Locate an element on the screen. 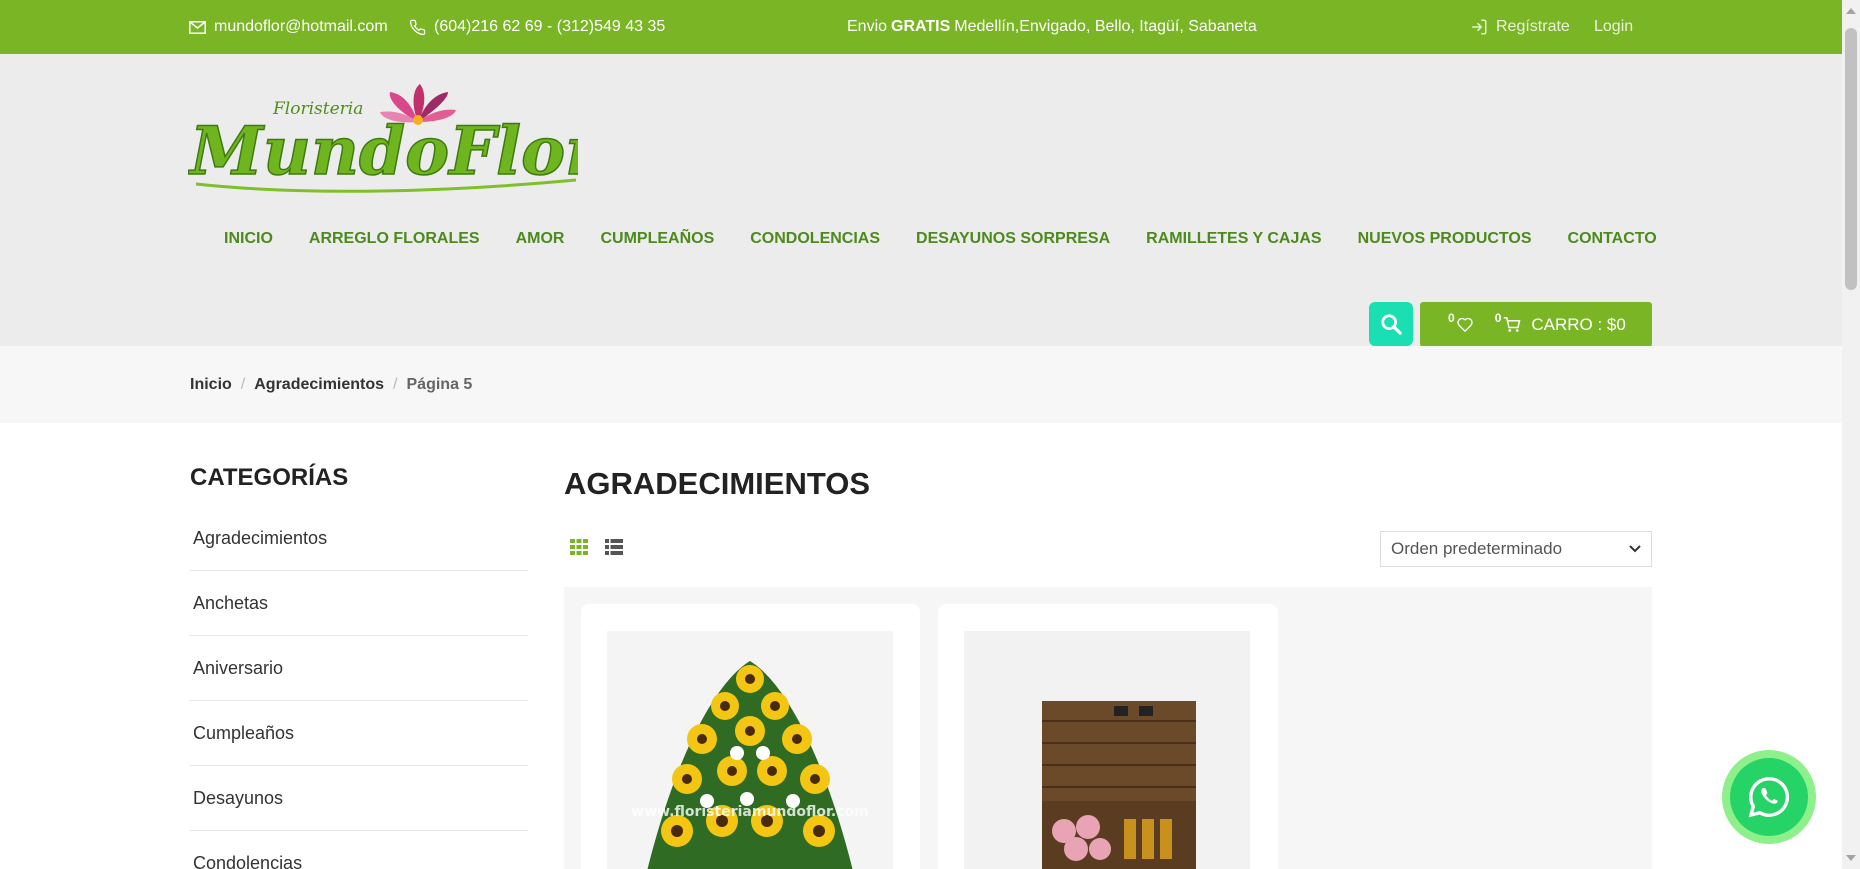 The image size is (1860, 869). login-link: Login is located at coordinates (1613, 27).